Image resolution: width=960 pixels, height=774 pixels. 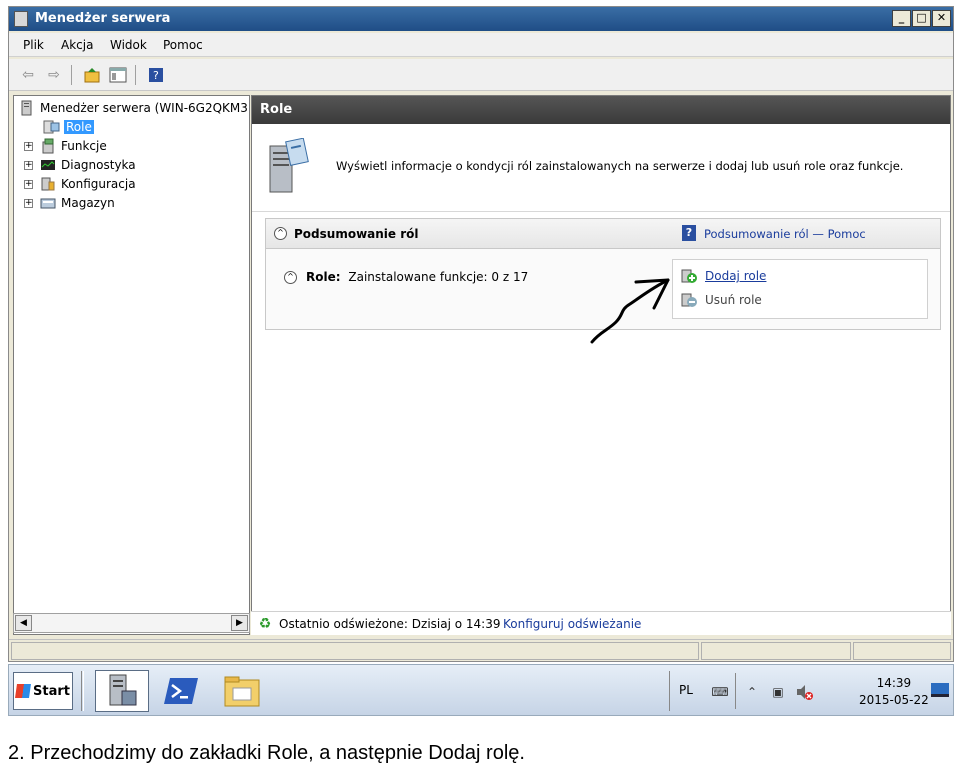 What do you see at coordinates (800, 289) in the screenshot?
I see `roles-actions-box: Dodaj role Usuń role` at bounding box center [800, 289].